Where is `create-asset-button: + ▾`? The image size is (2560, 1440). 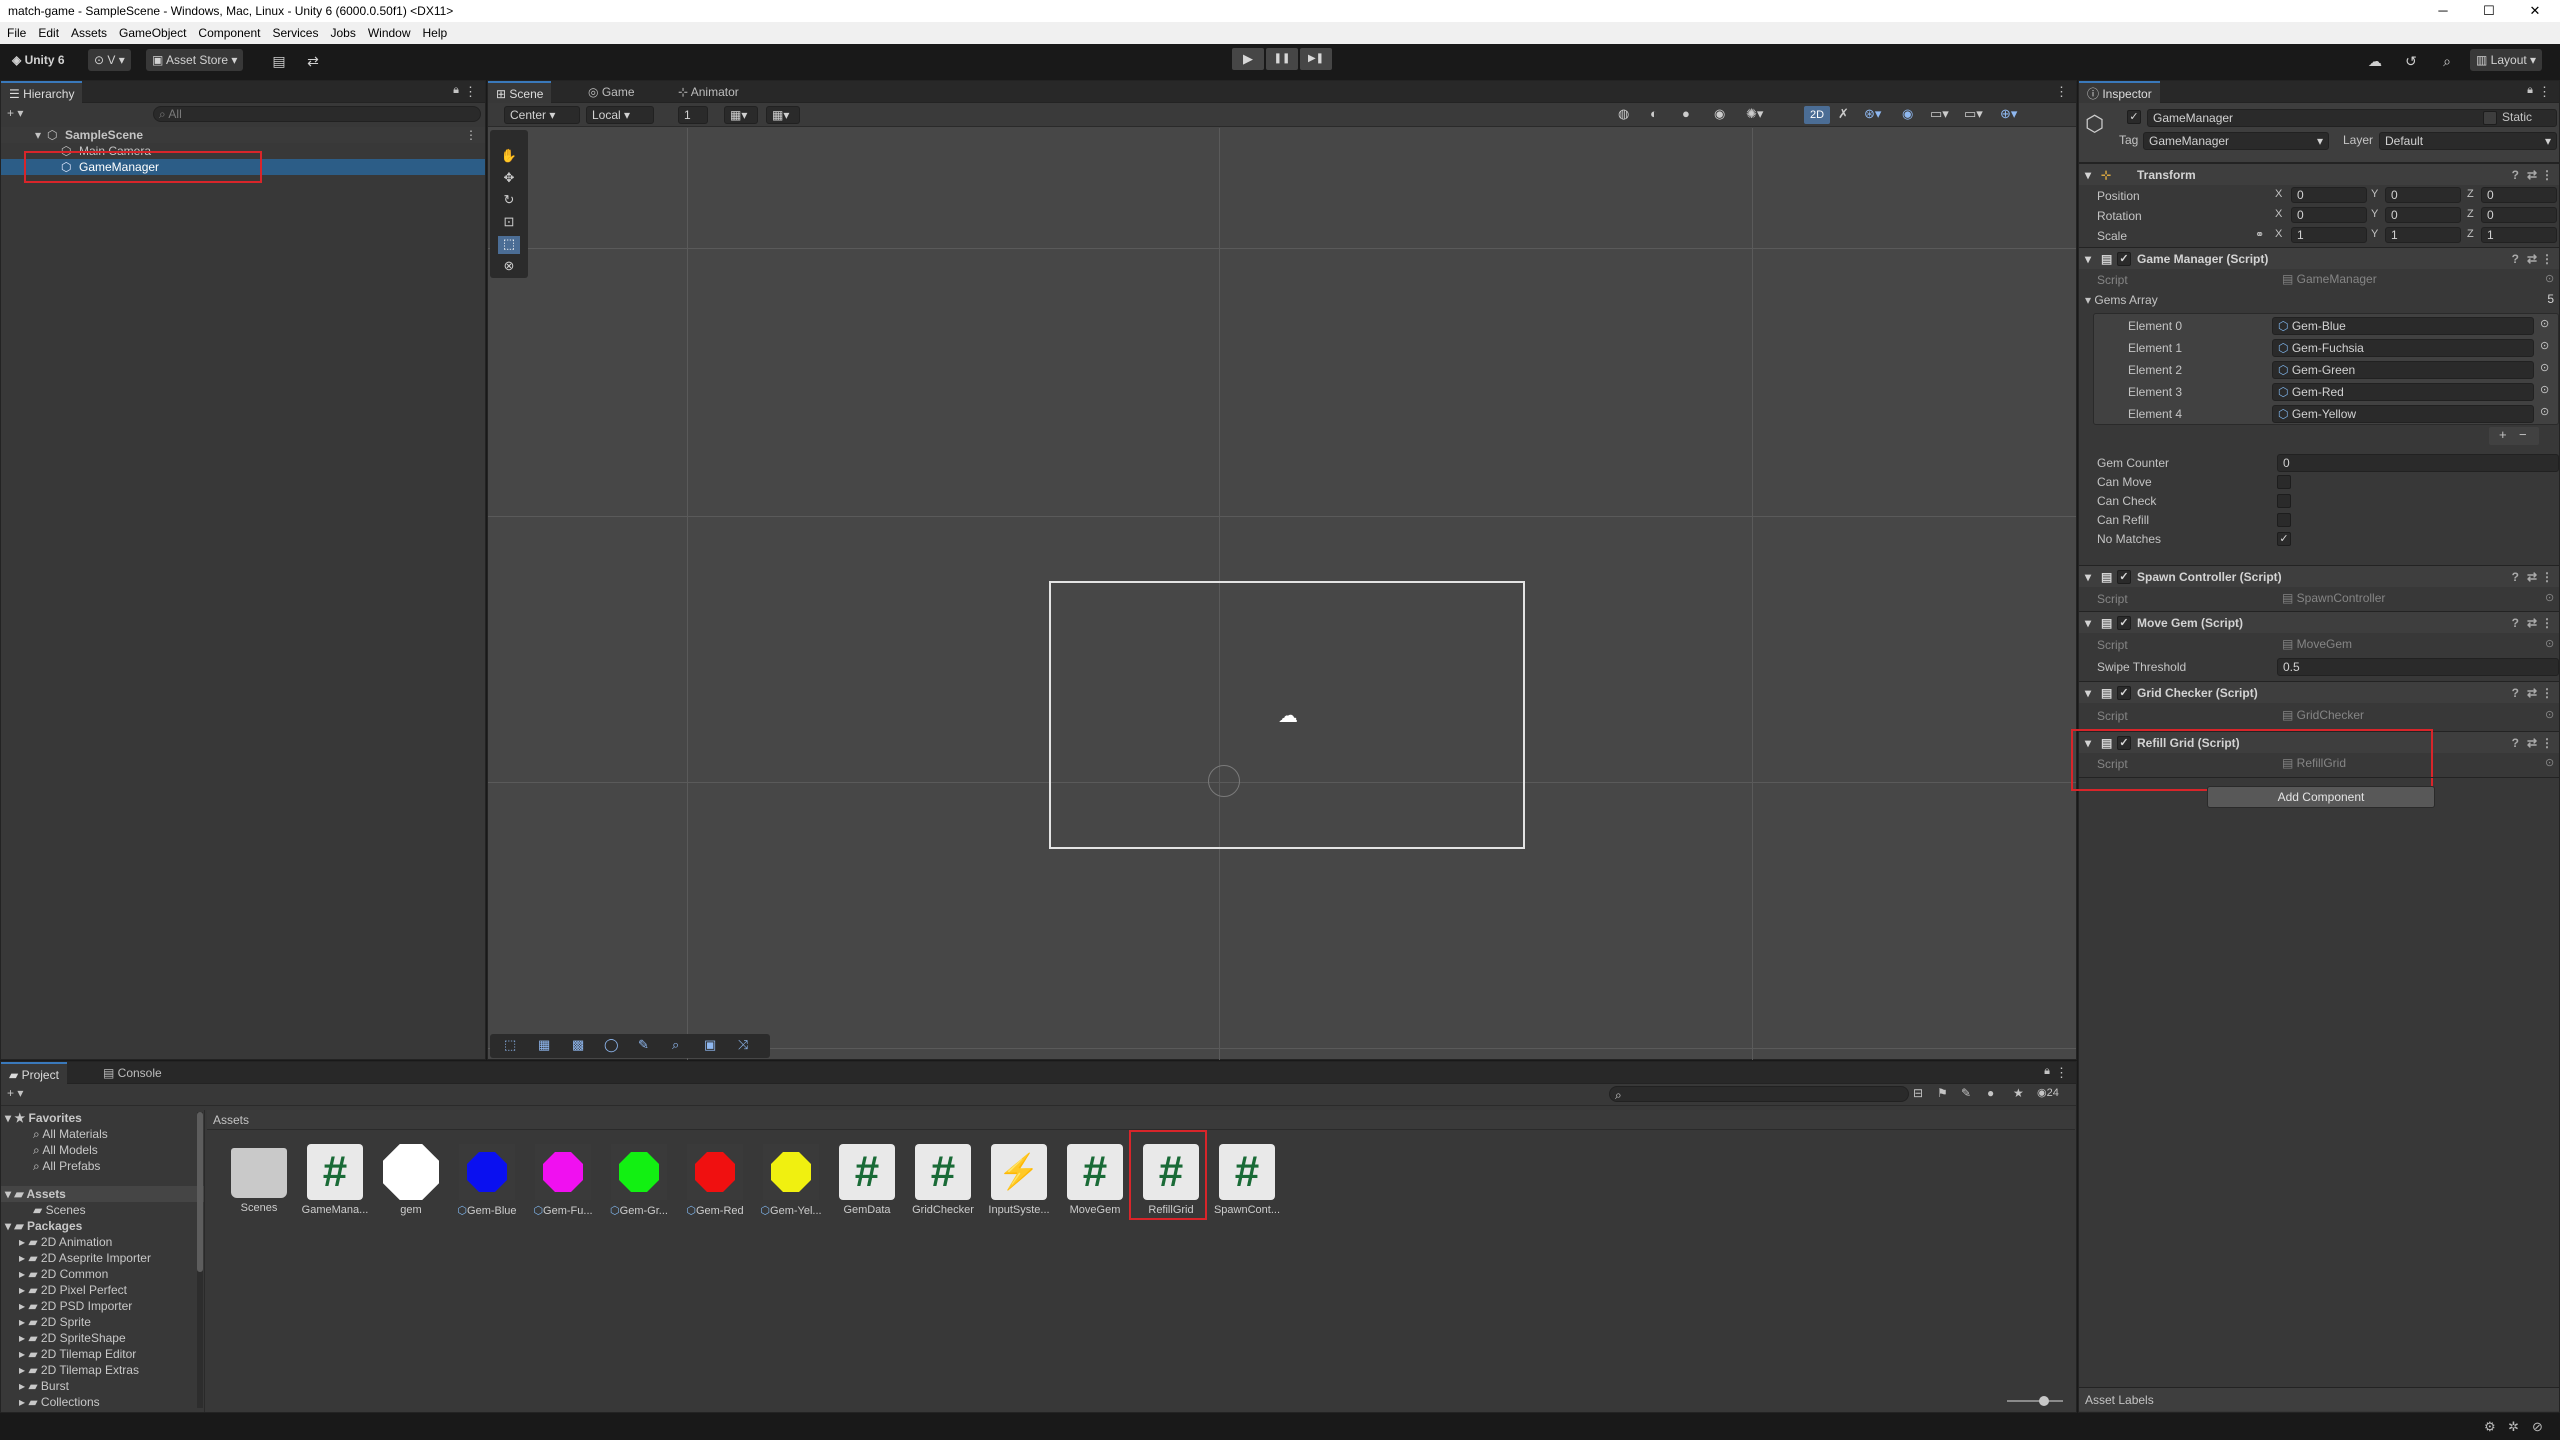 create-asset-button: + ▾ is located at coordinates (15, 1093).